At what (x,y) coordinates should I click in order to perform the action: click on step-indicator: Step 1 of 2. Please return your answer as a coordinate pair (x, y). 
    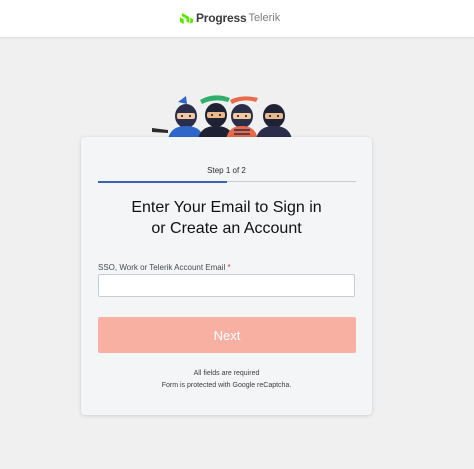
    Looking at the image, I should click on (226, 170).